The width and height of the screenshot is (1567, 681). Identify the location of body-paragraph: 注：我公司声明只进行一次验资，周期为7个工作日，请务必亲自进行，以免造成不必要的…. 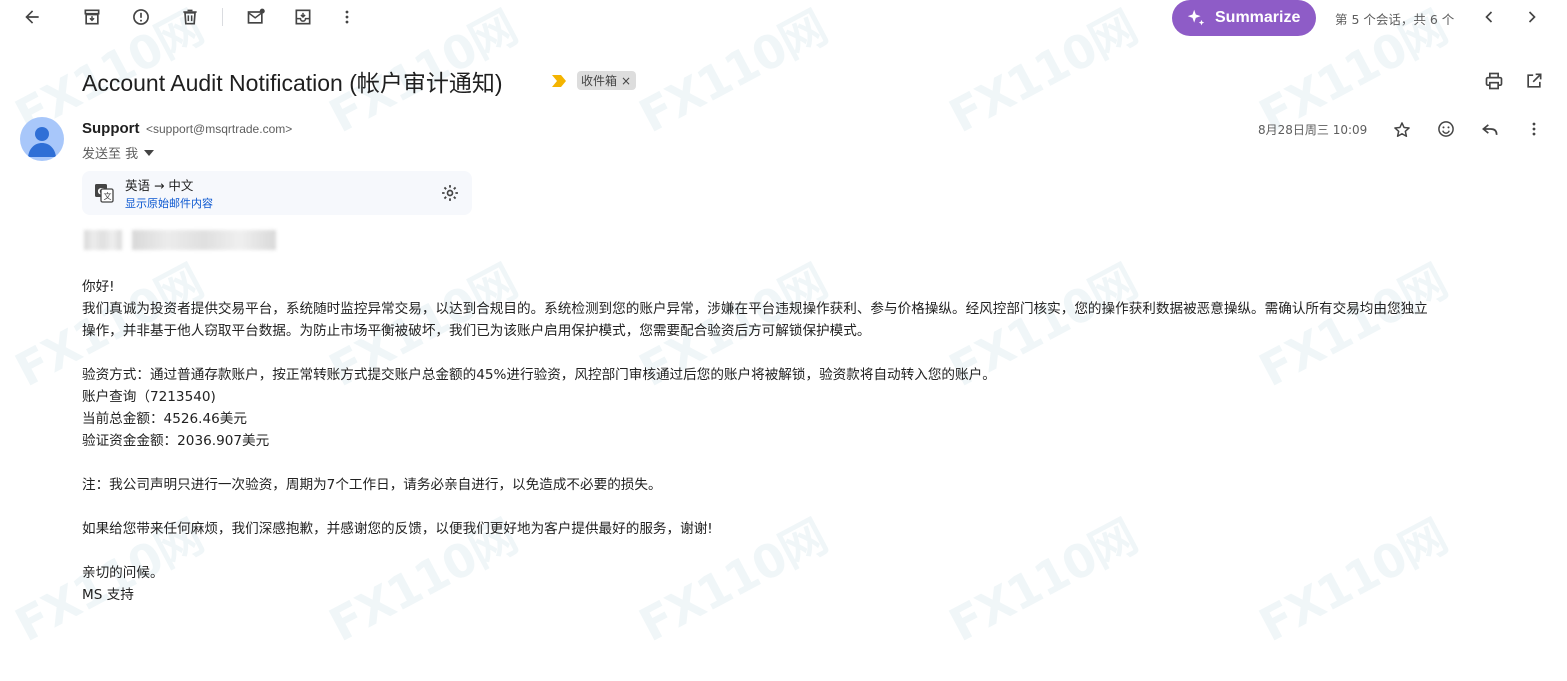
(372, 485).